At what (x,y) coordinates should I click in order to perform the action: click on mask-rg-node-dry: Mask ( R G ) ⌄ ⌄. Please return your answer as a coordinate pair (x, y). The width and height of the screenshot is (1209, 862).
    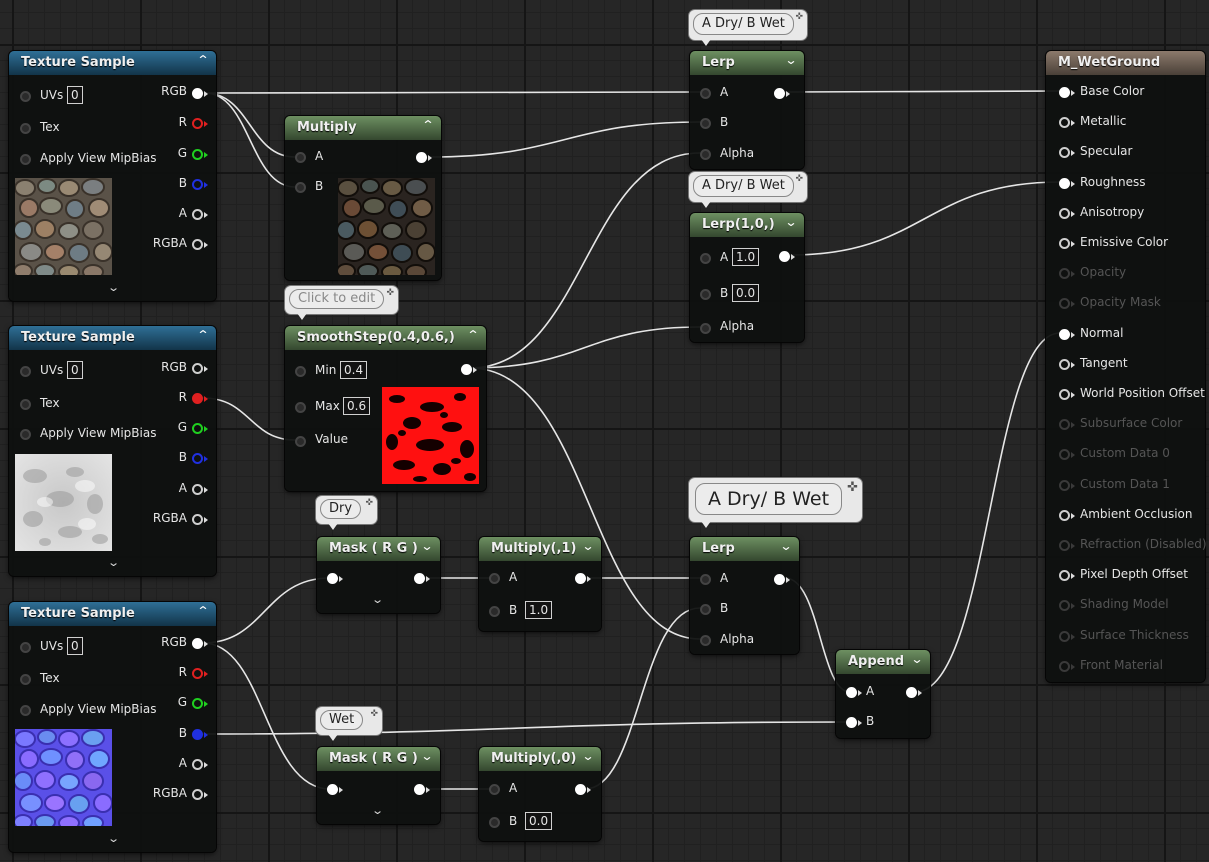
    Looking at the image, I should click on (378, 575).